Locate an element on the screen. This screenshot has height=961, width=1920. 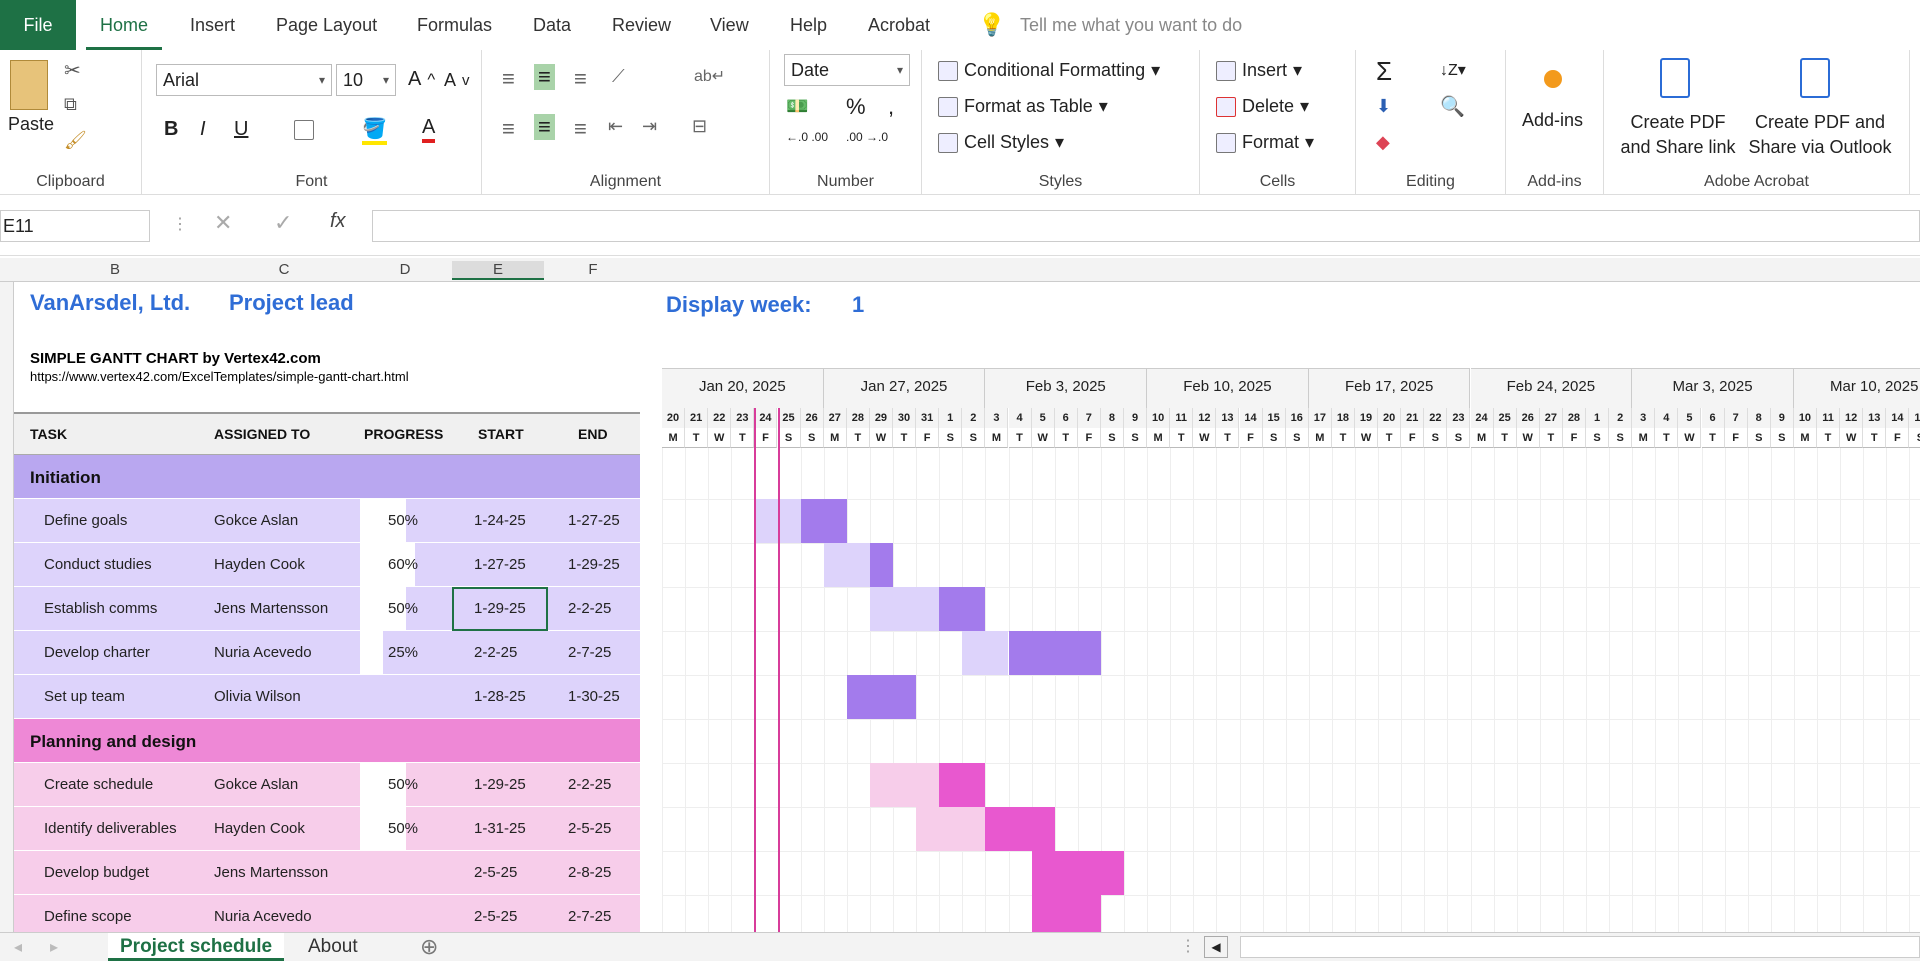
bold-icon: B is located at coordinates (171, 129).